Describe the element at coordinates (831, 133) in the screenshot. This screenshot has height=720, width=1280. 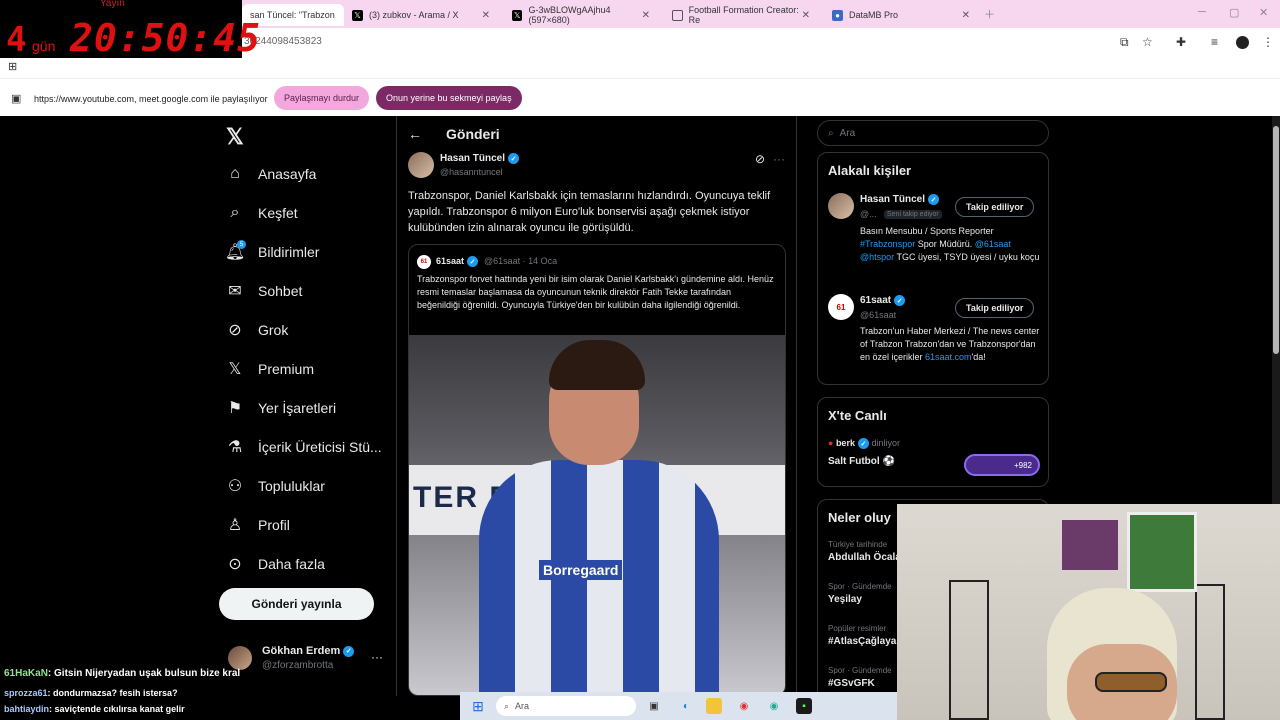
I see `search-icon: ⌕` at that location.